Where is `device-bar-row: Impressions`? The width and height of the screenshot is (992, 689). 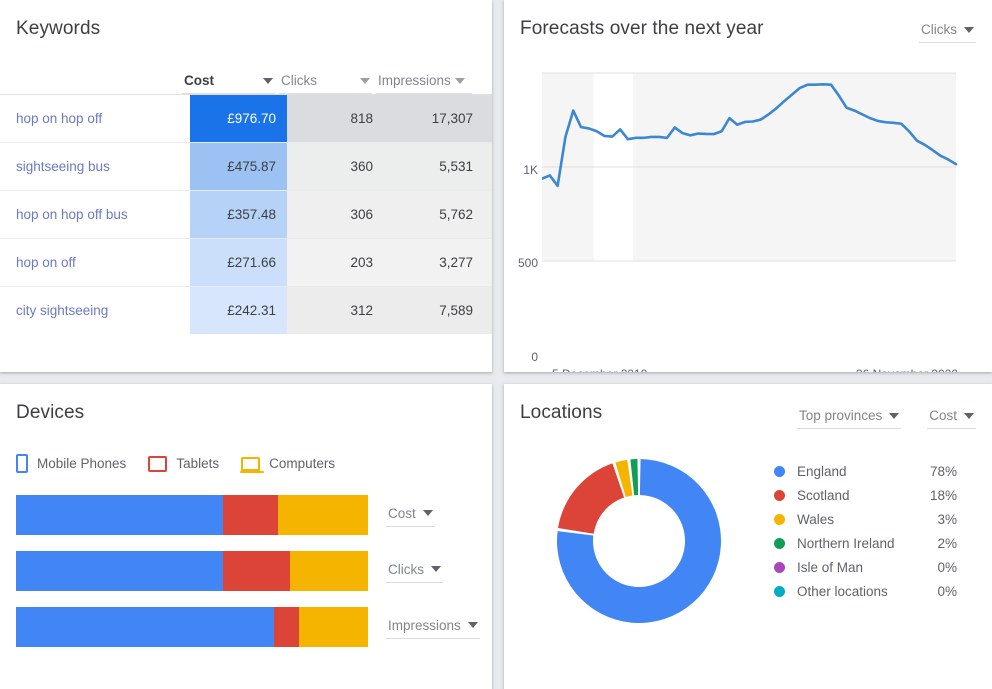 device-bar-row: Impressions is located at coordinates (246, 627).